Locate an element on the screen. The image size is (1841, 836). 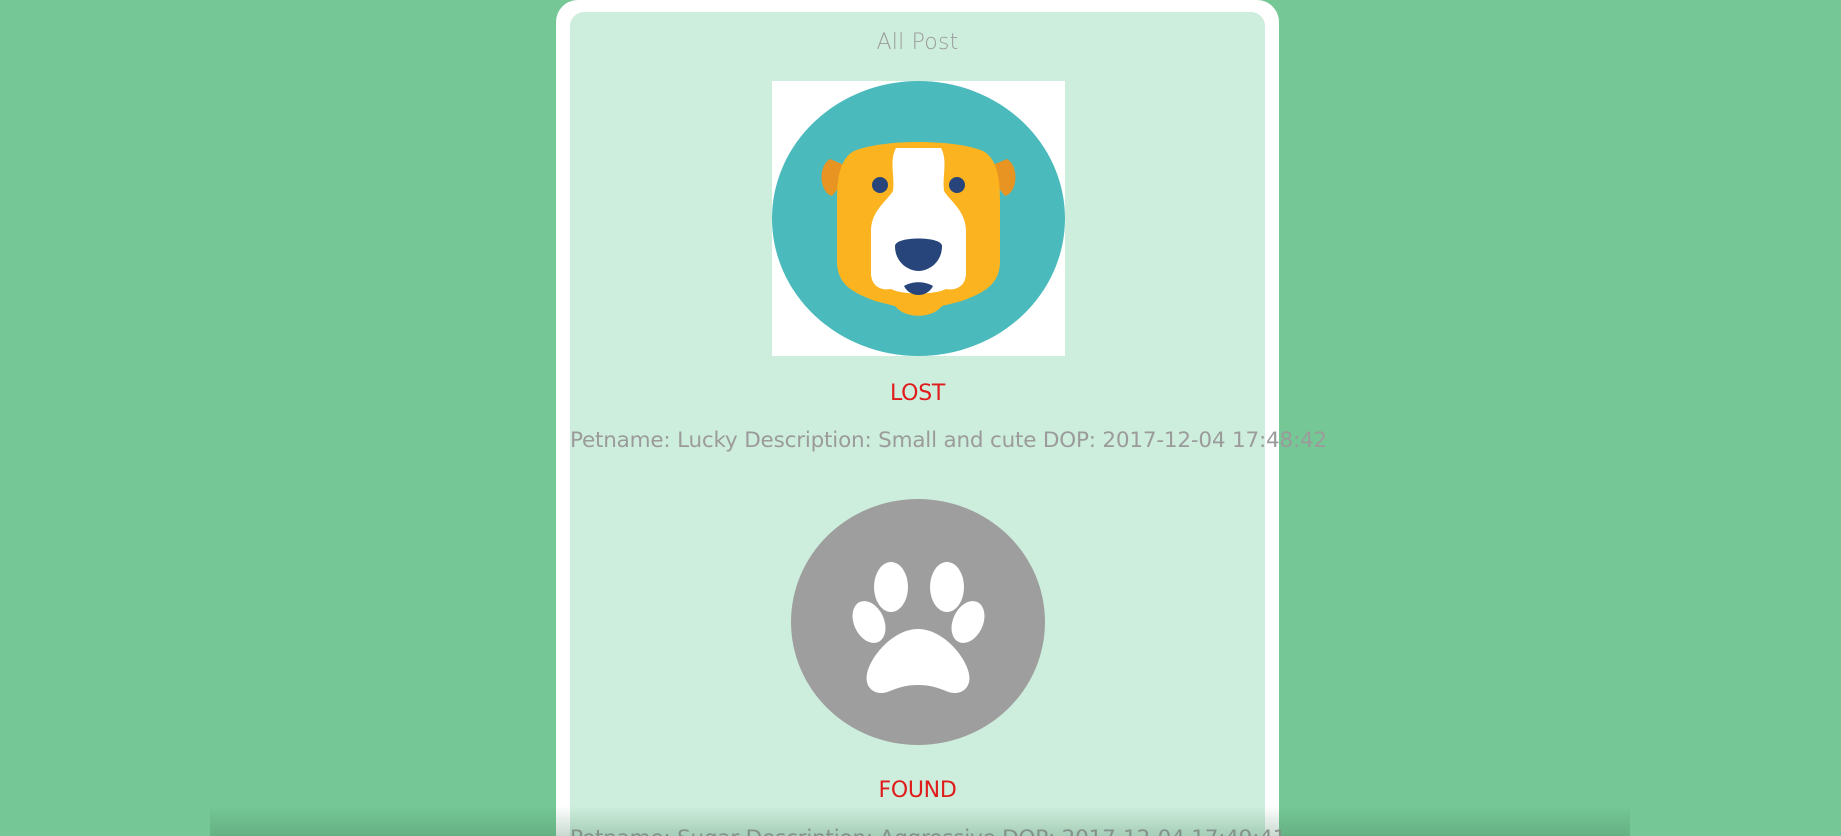
paw-icon is located at coordinates (918, 622).